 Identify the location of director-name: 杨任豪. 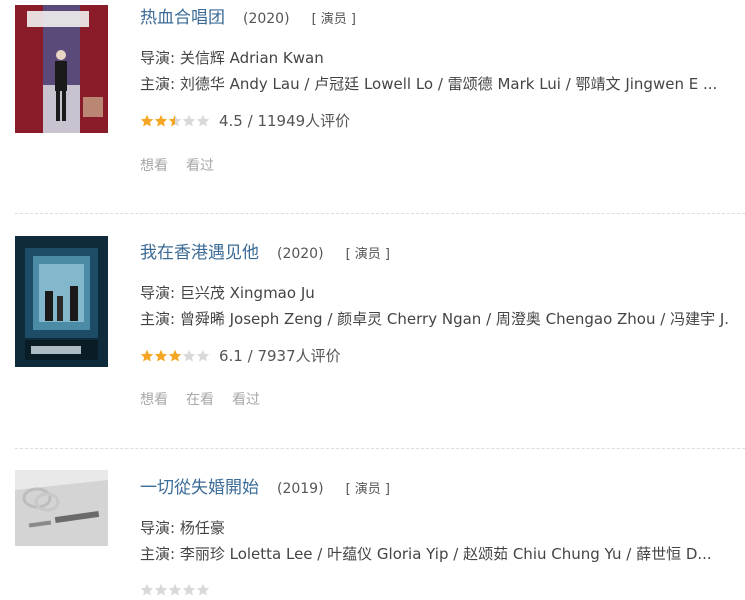
(200, 528).